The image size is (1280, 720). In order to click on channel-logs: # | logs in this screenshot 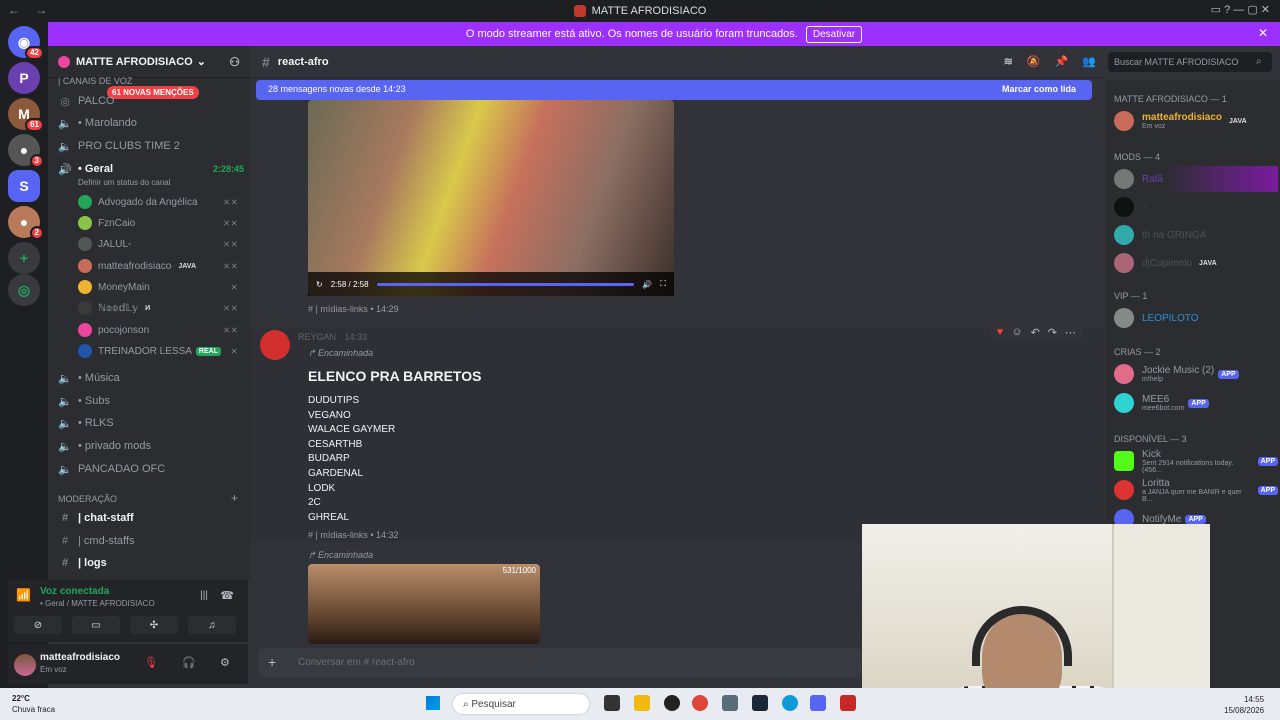, I will do `click(151, 563)`.